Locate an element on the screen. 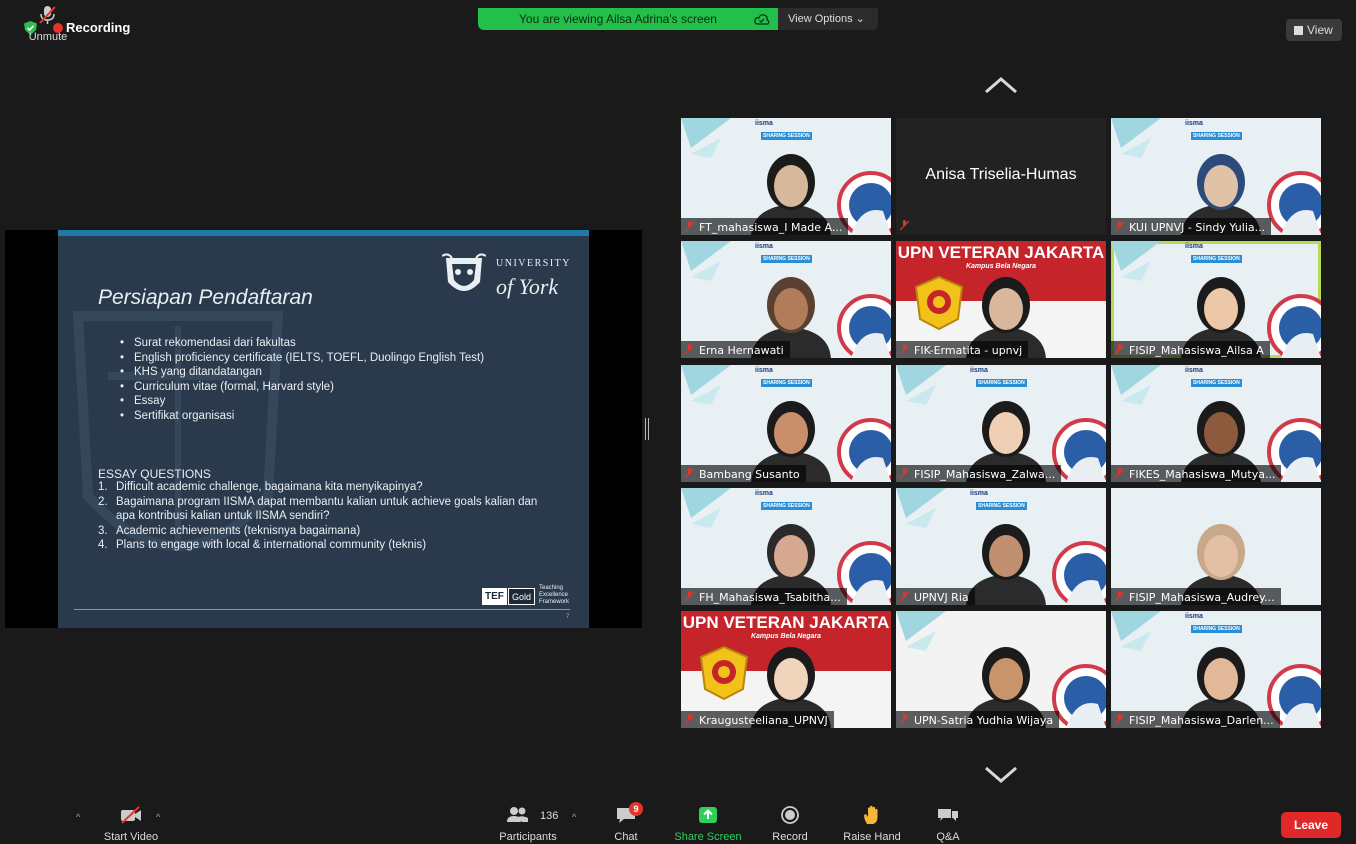 The width and height of the screenshot is (1356, 844). view-layout-button: View is located at coordinates (1314, 30).